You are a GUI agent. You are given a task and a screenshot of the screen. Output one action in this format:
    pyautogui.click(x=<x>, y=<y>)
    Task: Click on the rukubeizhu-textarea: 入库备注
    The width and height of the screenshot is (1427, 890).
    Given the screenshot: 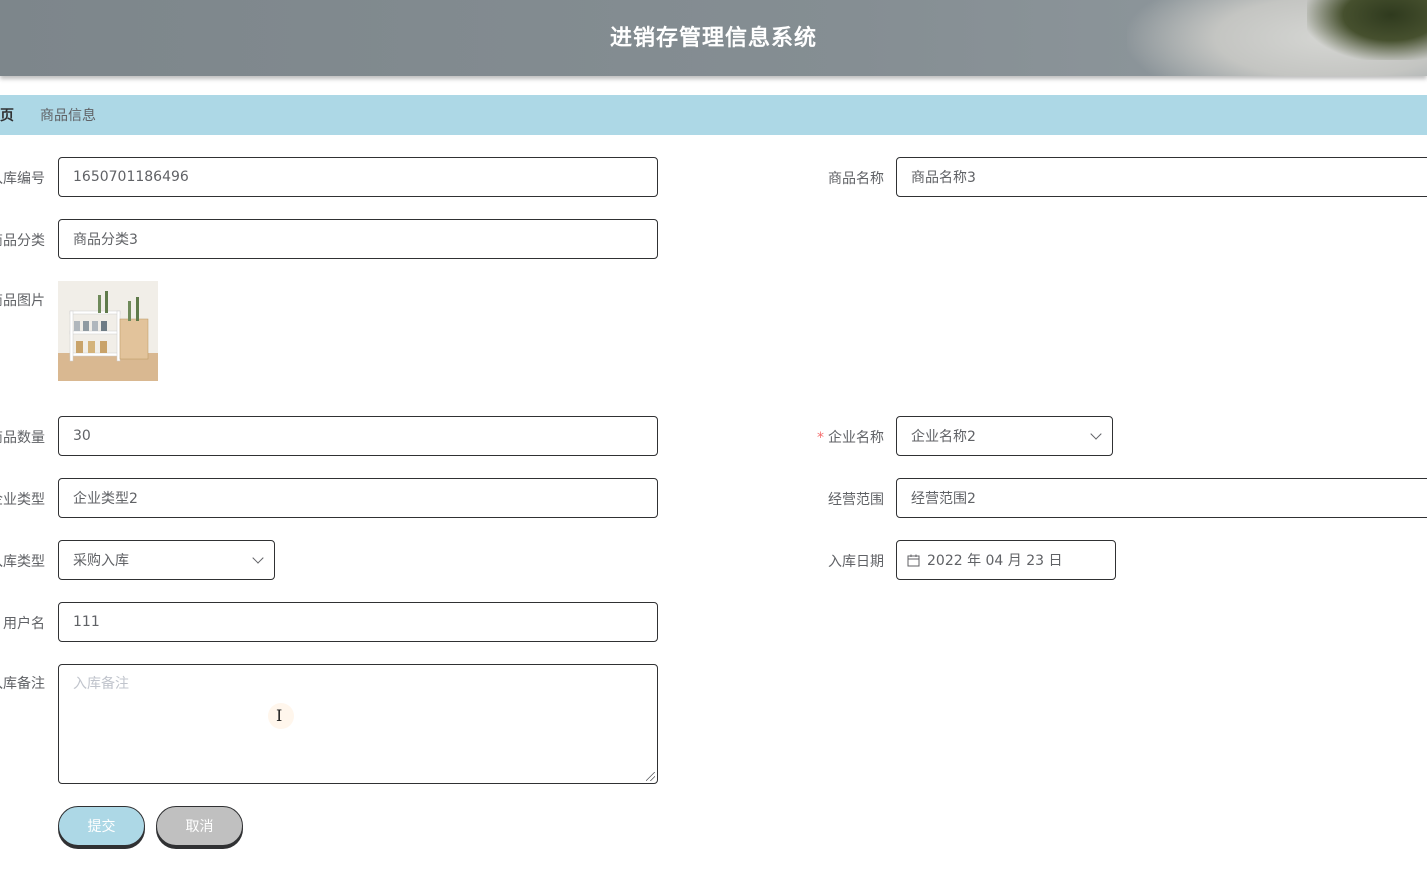 What is the action you would take?
    pyautogui.click(x=358, y=724)
    